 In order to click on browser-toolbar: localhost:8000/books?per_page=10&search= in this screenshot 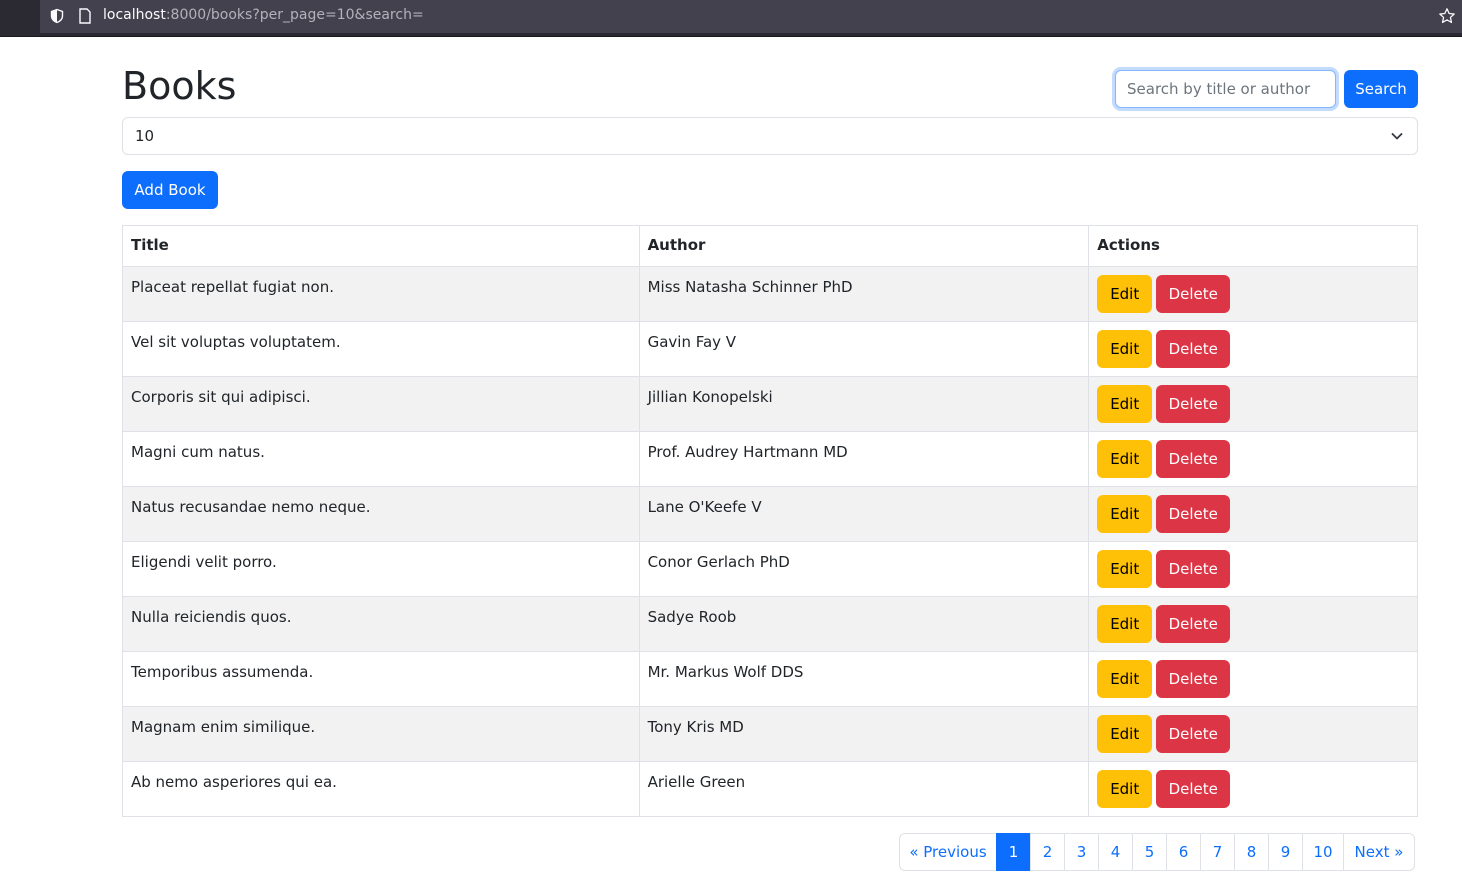, I will do `click(731, 18)`.